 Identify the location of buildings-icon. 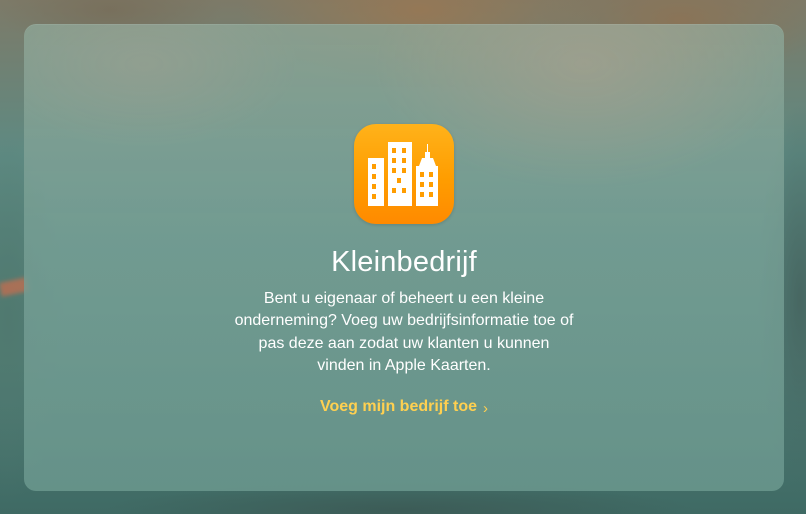
(404, 174).